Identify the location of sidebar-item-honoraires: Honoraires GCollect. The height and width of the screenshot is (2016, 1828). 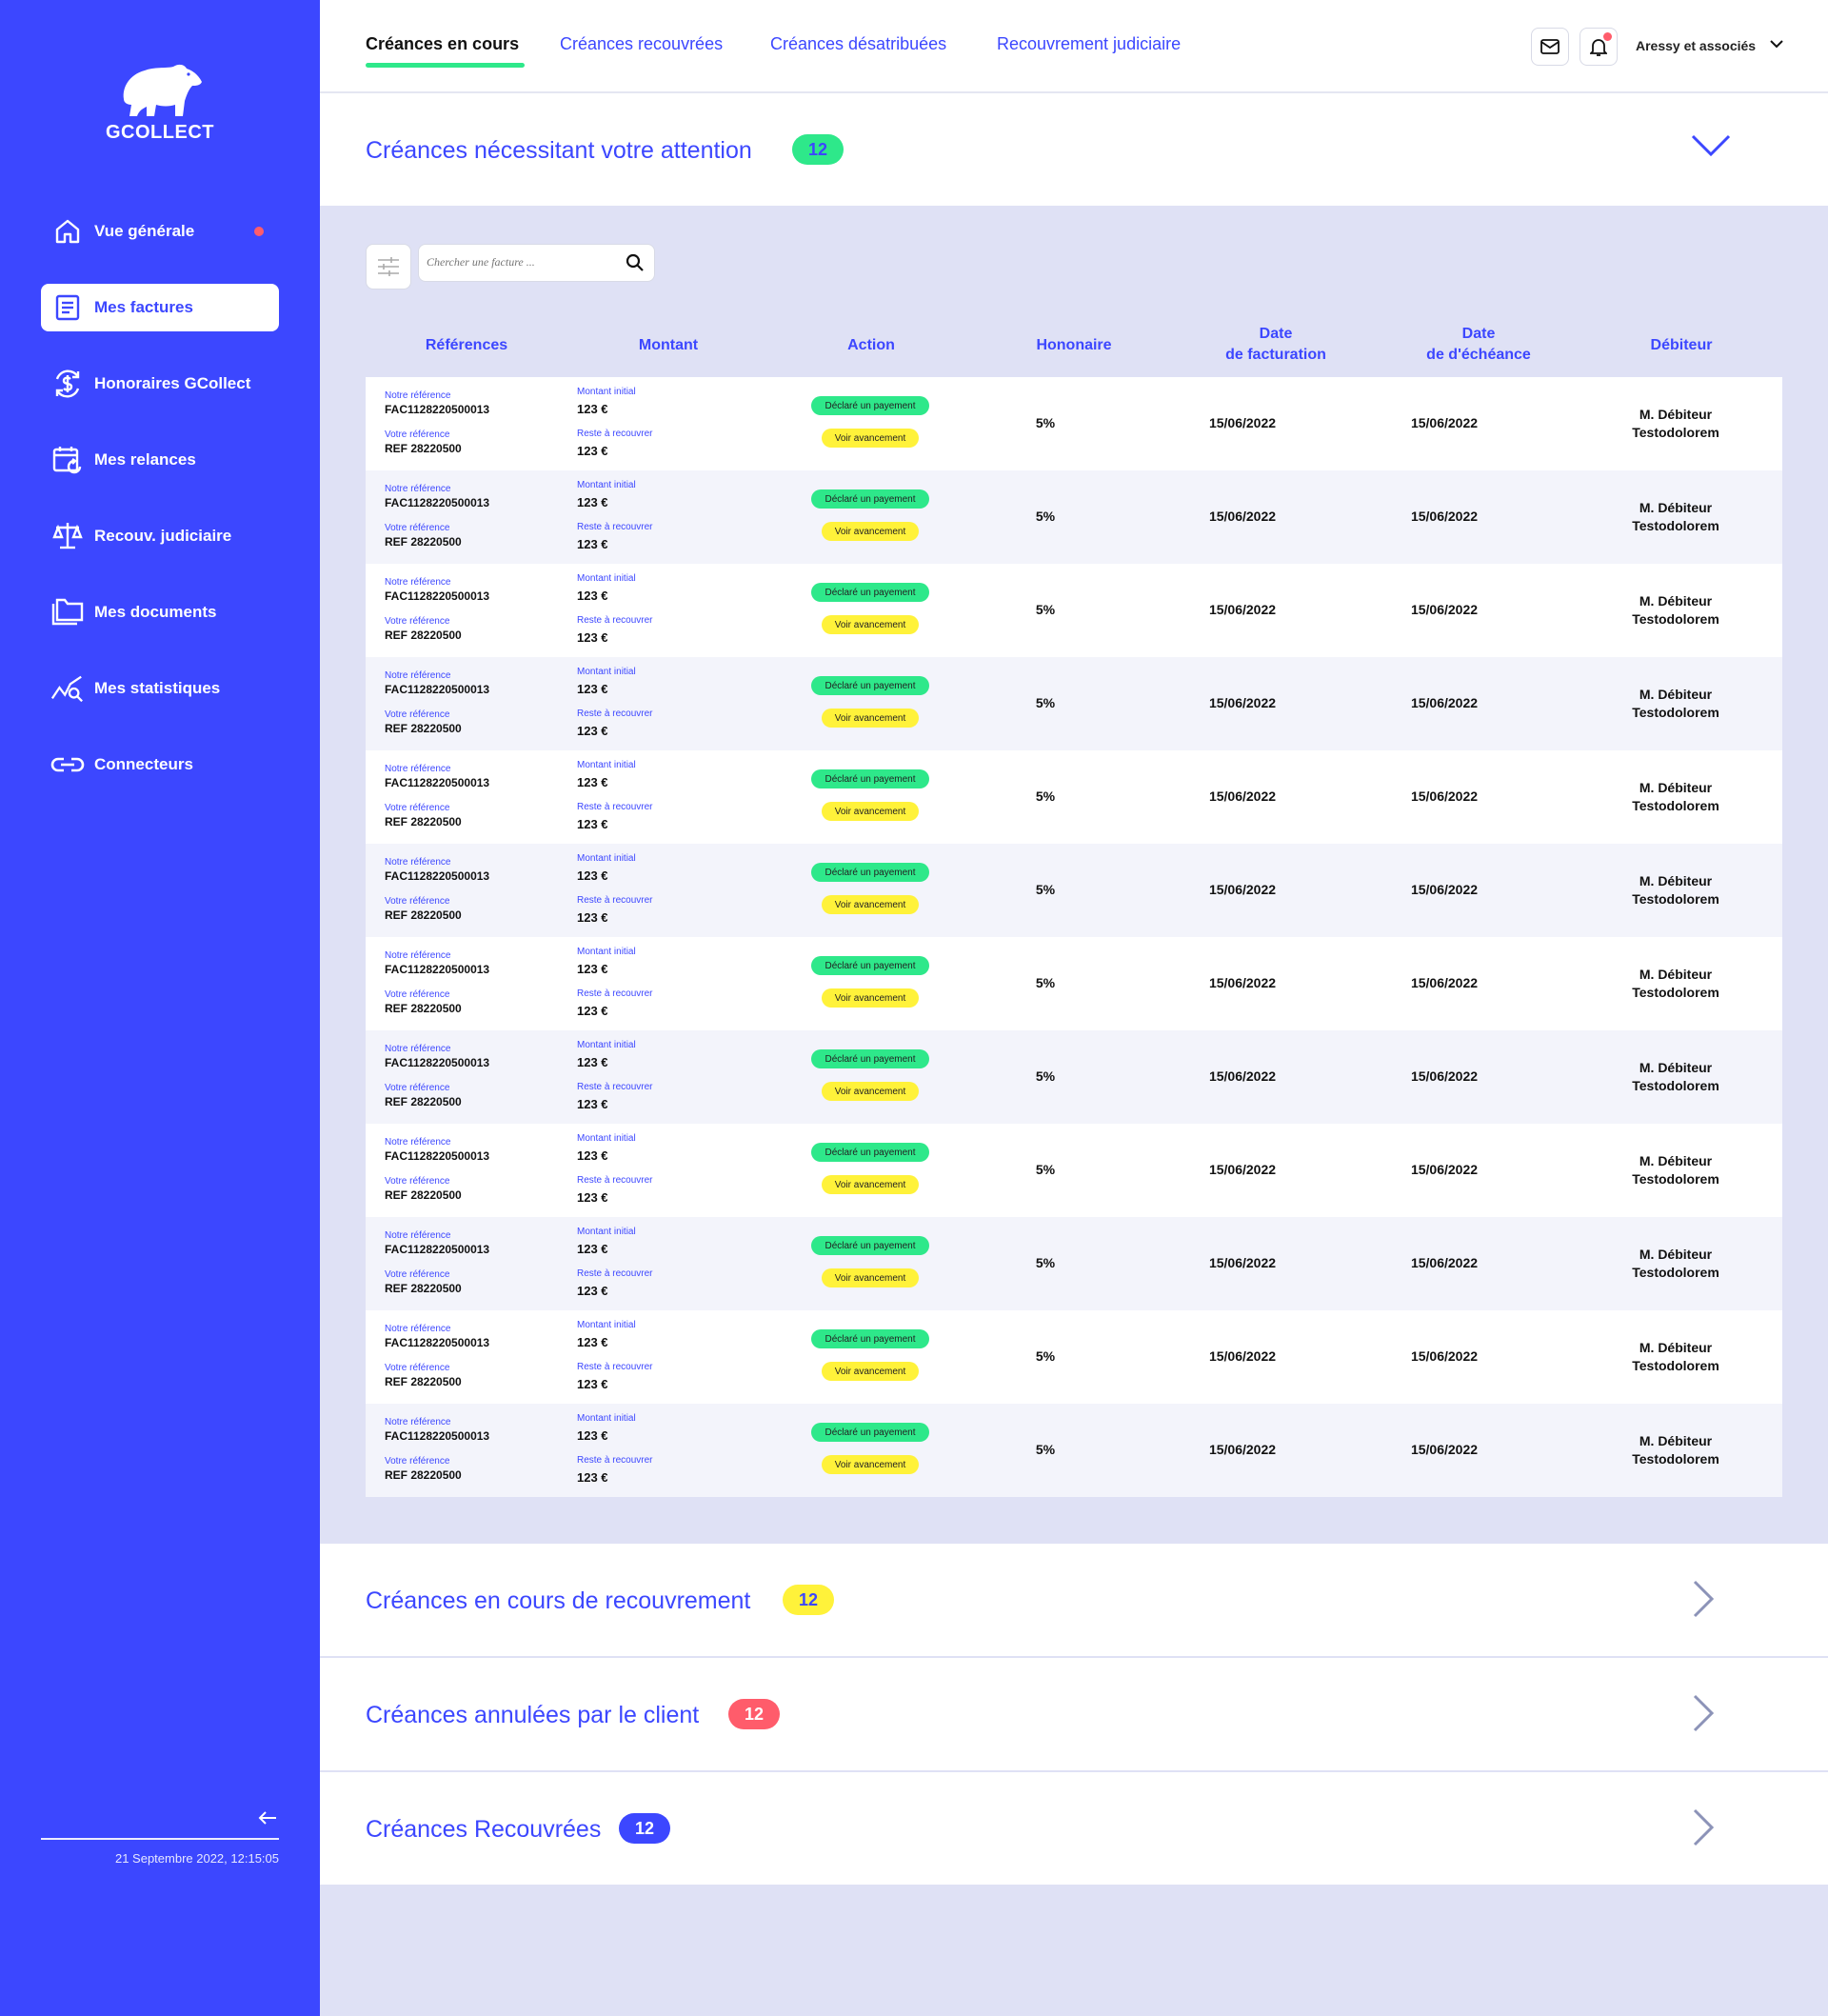
(160, 384).